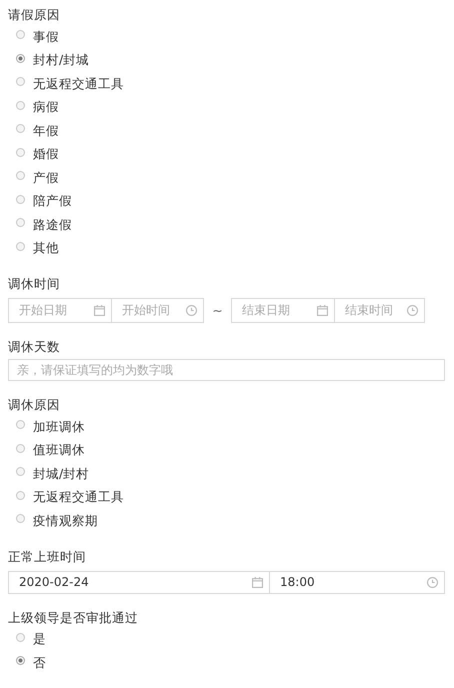 Image resolution: width=454 pixels, height=688 pixels. I want to click on option-label: 封城/封村, so click(61, 473).